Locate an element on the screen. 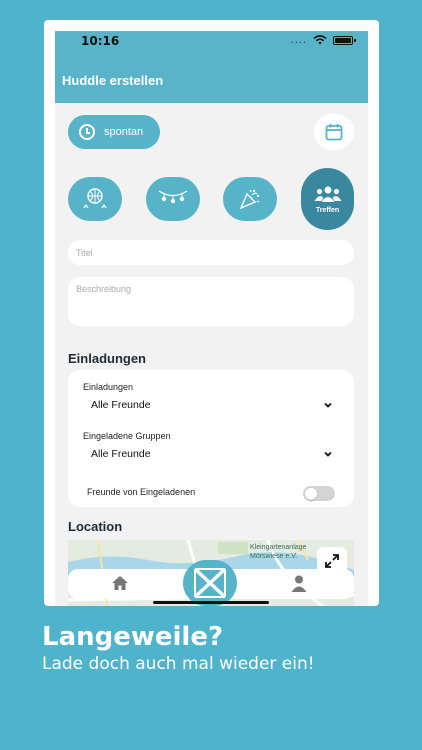  groups-select: Alle Freunde is located at coordinates (211, 454).